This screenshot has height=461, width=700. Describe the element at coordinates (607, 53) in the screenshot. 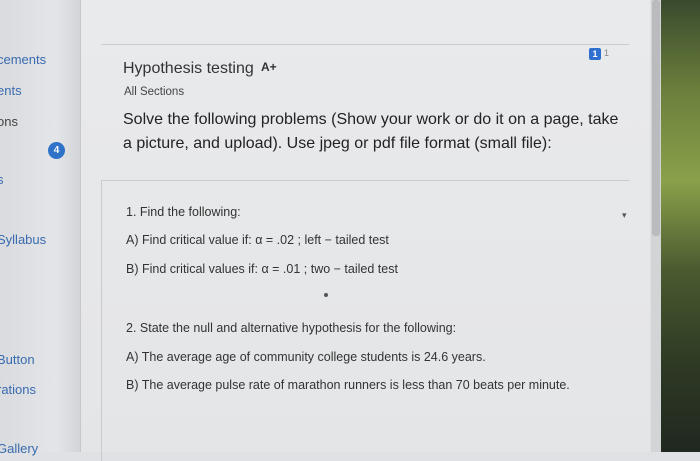

I see `reply-count: 1` at that location.